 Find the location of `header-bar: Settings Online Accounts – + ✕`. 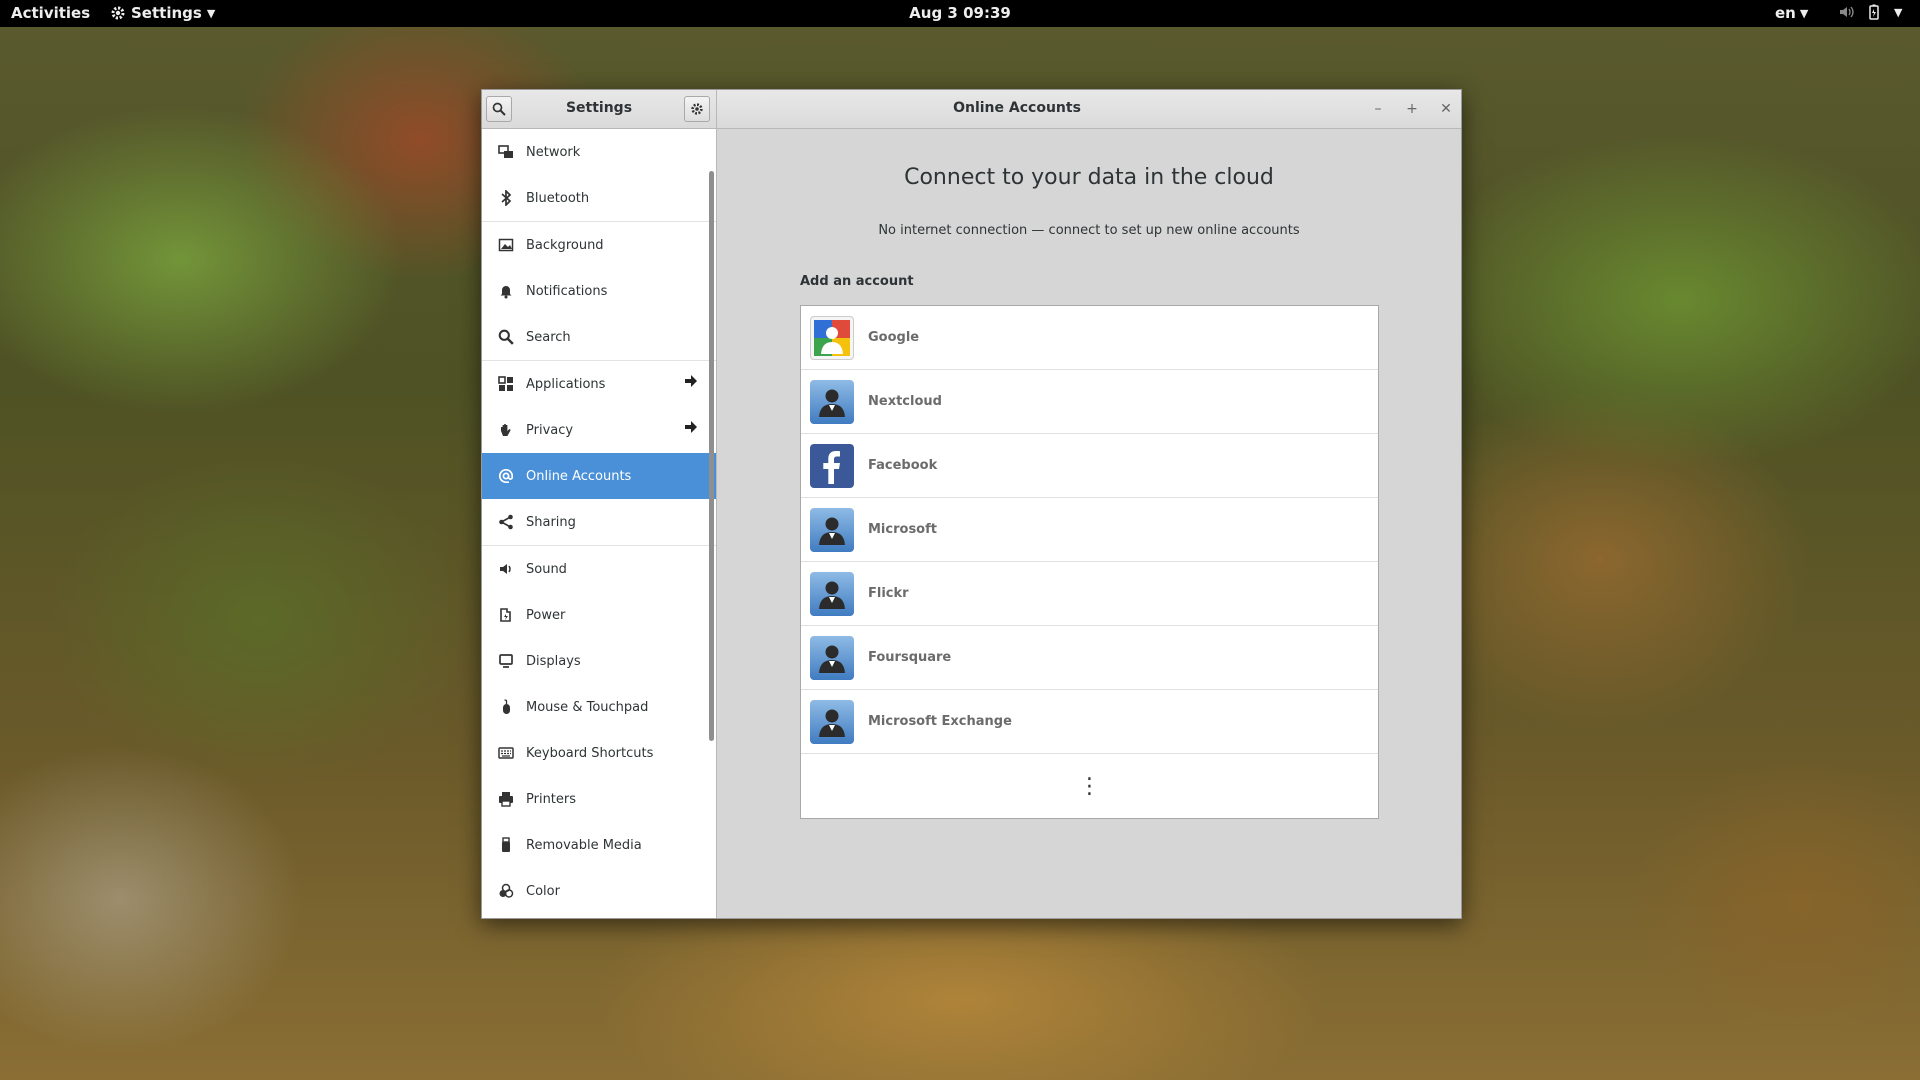

header-bar: Settings Online Accounts – + ✕ is located at coordinates (971, 109).